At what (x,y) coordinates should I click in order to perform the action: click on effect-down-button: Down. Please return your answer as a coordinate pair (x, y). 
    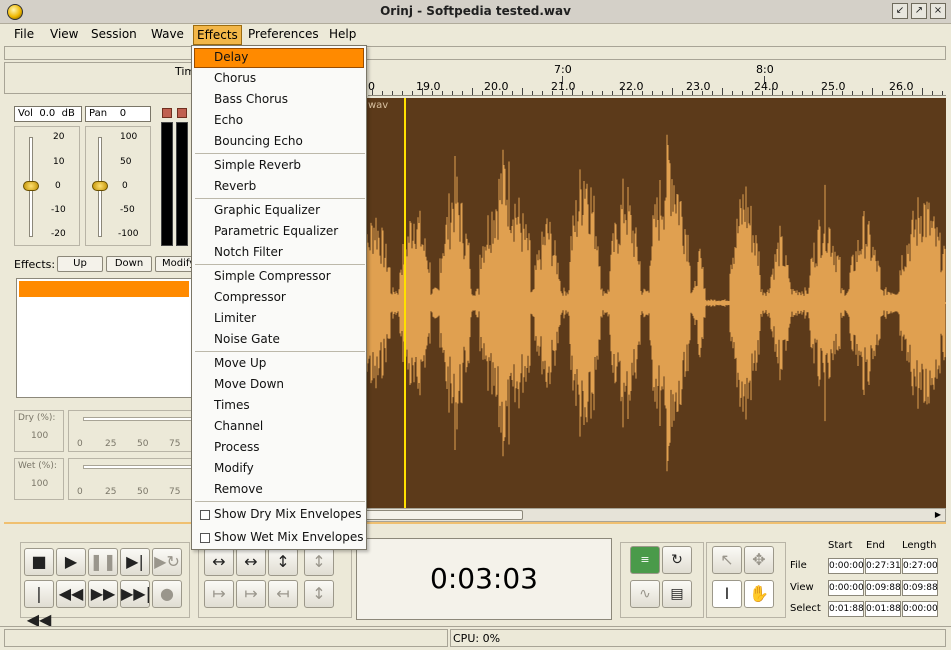
    Looking at the image, I should click on (129, 264).